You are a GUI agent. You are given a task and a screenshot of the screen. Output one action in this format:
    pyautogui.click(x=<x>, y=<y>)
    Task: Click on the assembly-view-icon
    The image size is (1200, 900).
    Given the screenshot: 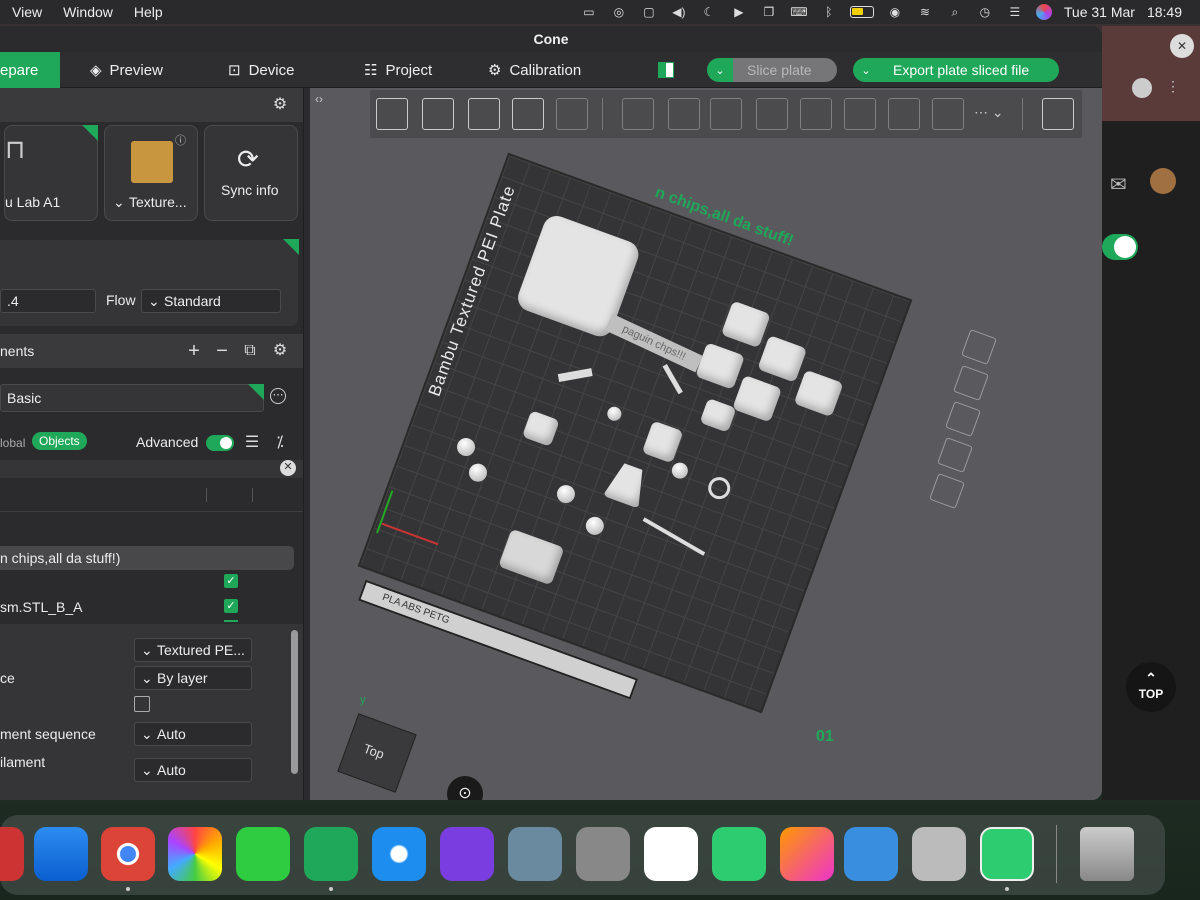 What is the action you would take?
    pyautogui.click(x=1058, y=114)
    